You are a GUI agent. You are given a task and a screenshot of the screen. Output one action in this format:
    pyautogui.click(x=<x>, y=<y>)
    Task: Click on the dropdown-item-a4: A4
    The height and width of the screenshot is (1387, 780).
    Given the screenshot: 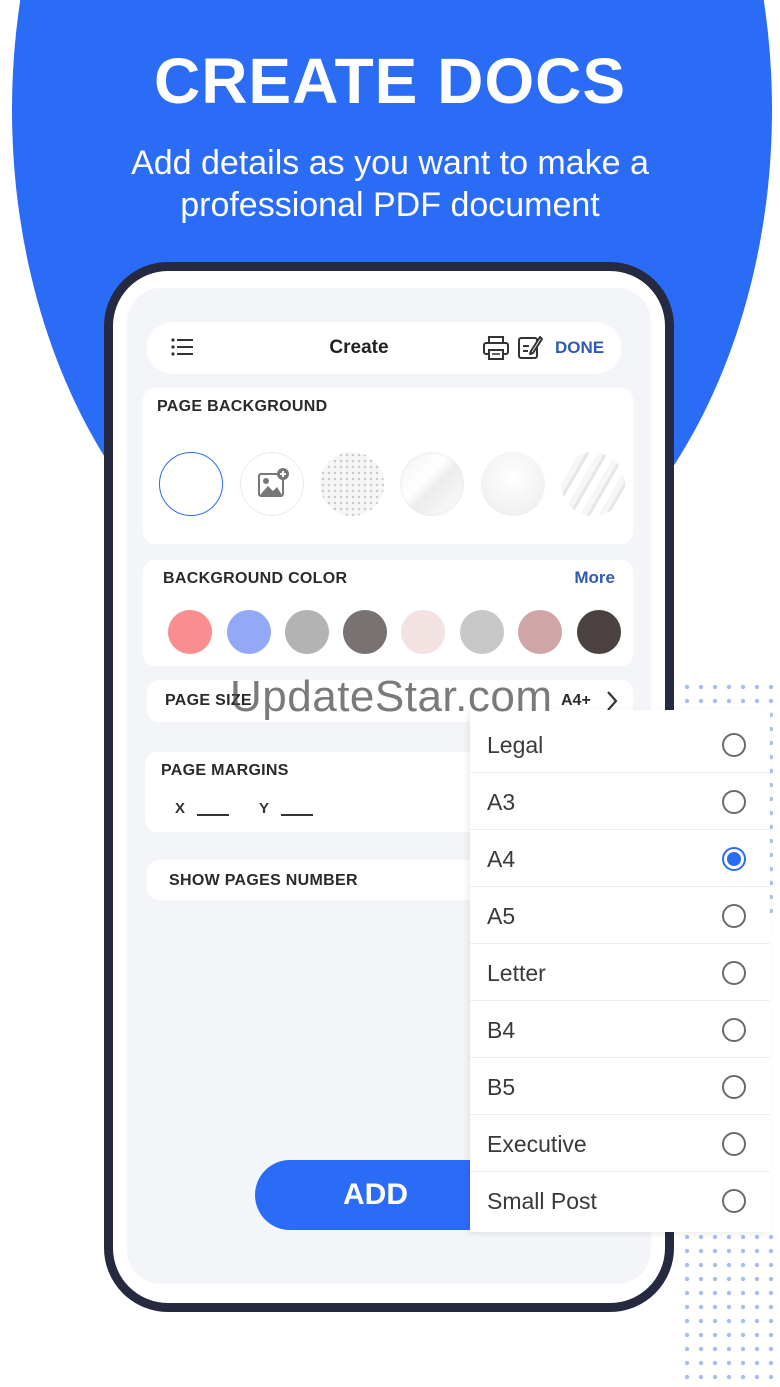 What is the action you would take?
    pyautogui.click(x=620, y=858)
    